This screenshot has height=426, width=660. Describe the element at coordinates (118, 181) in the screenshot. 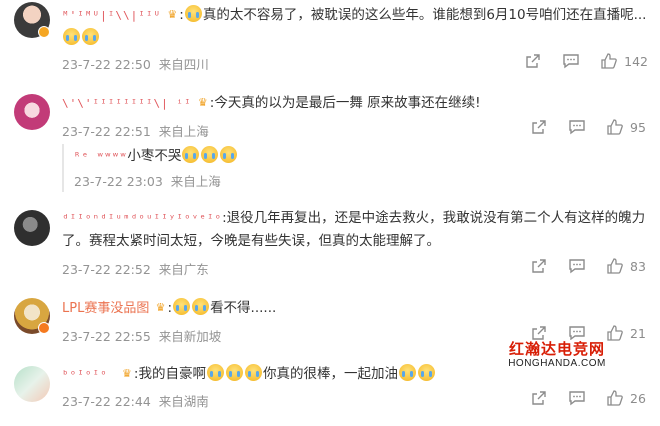

I see `reply-time: 23-7-22 23:03` at that location.